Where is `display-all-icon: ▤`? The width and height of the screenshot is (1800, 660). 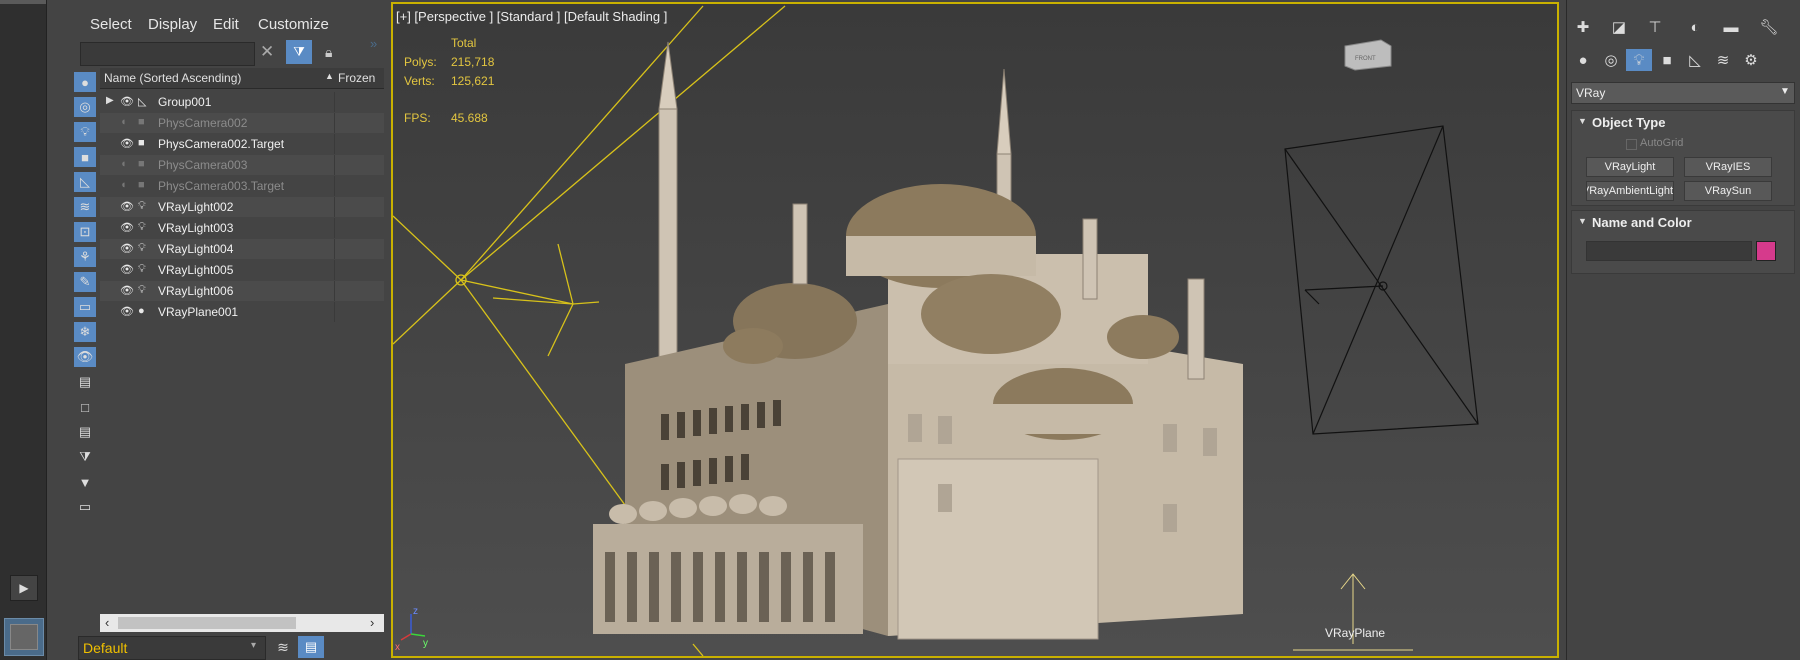 display-all-icon: ▤ is located at coordinates (85, 382).